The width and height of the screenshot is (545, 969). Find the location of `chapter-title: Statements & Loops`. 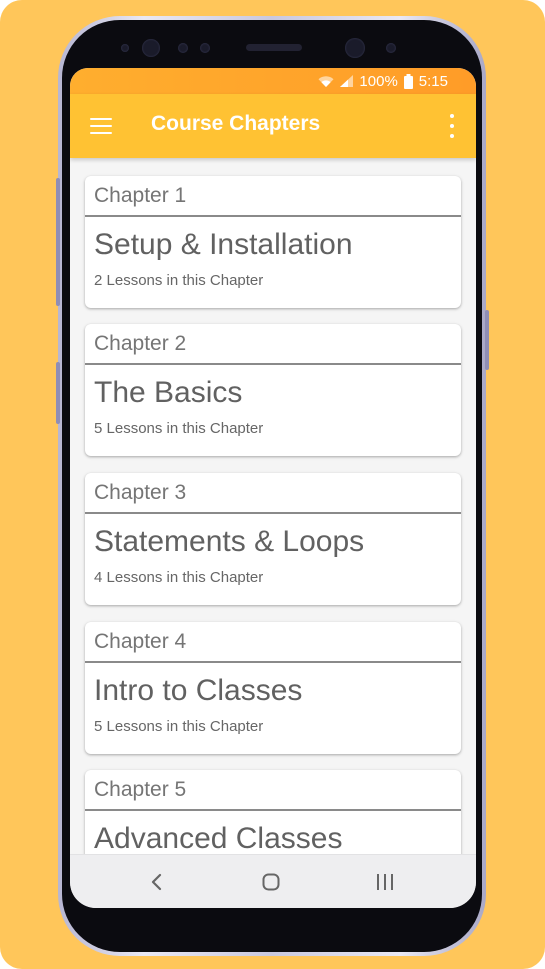

chapter-title: Statements & Loops is located at coordinates (229, 541).